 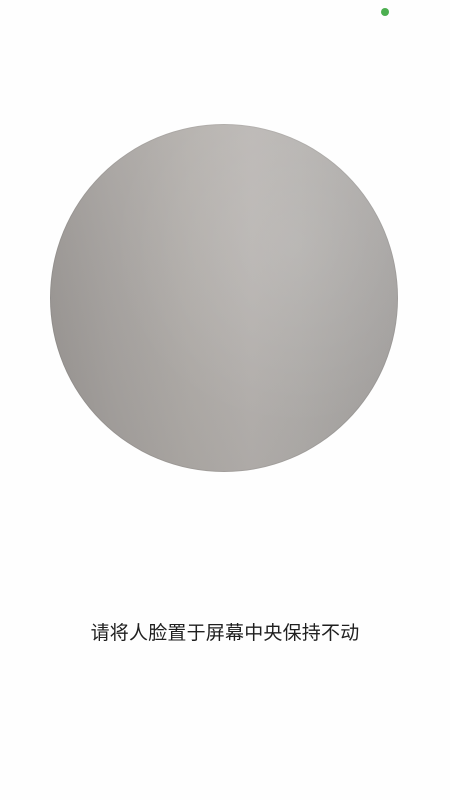 What do you see at coordinates (385, 12) in the screenshot?
I see `status-dot-icon` at bounding box center [385, 12].